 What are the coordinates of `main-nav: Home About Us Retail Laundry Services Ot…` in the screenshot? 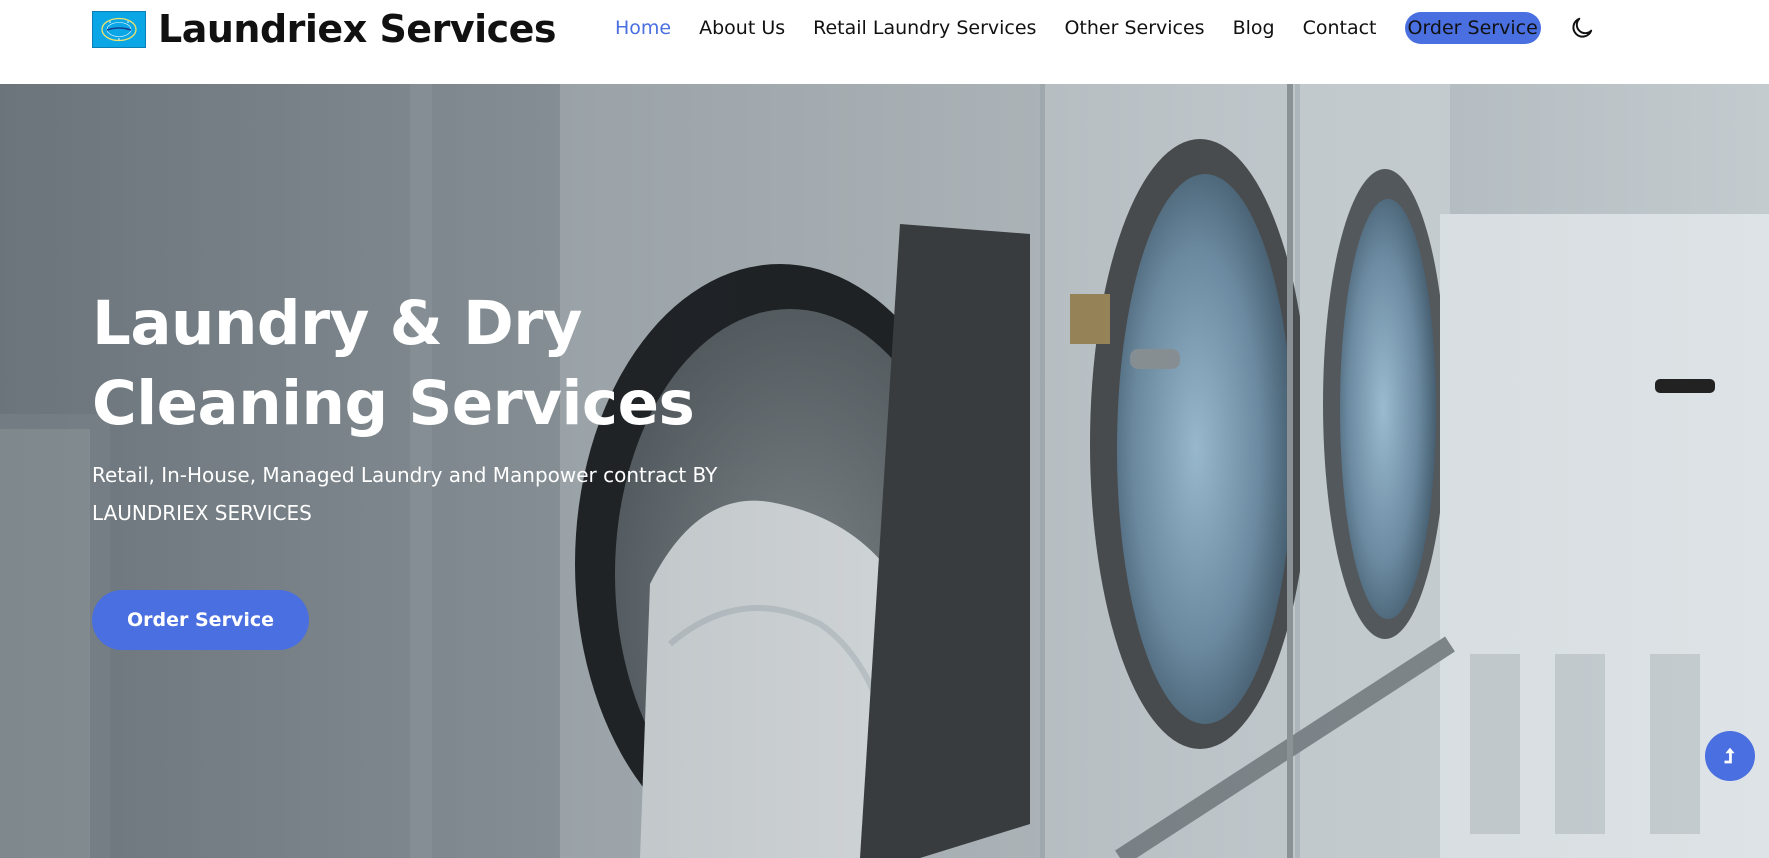 It's located at (1106, 28).